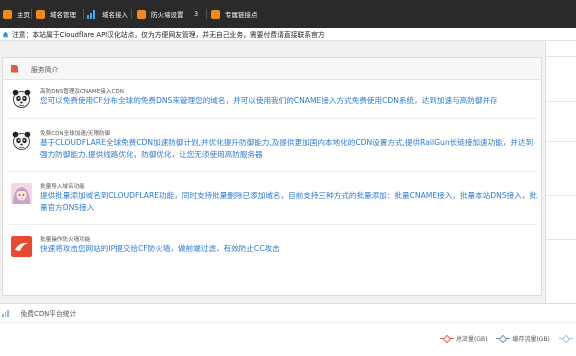 This screenshot has width=576, height=356. I want to click on legend-item-more, so click(566, 338).